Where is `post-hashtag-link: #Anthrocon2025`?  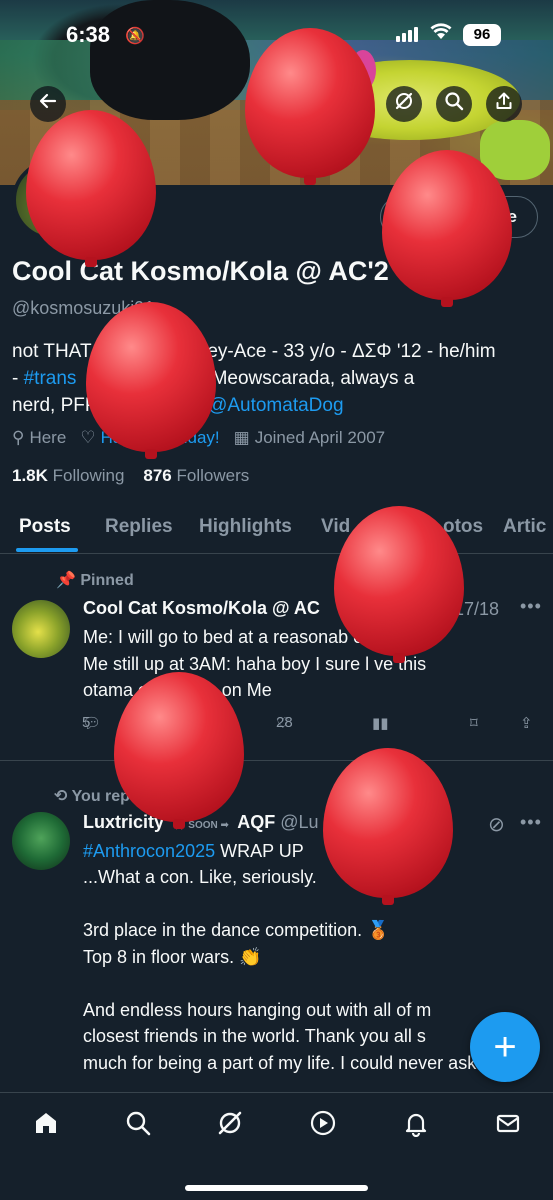
post-hashtag-link: #Anthrocon2025 is located at coordinates (149, 851).